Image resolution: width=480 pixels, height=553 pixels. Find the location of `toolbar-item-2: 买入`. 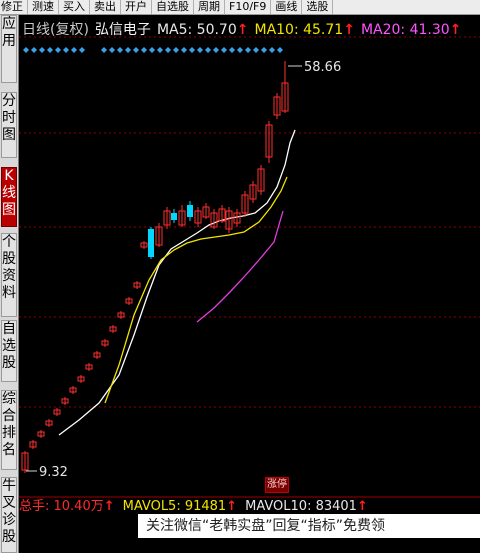

toolbar-item-2: 买入 is located at coordinates (74, 7).